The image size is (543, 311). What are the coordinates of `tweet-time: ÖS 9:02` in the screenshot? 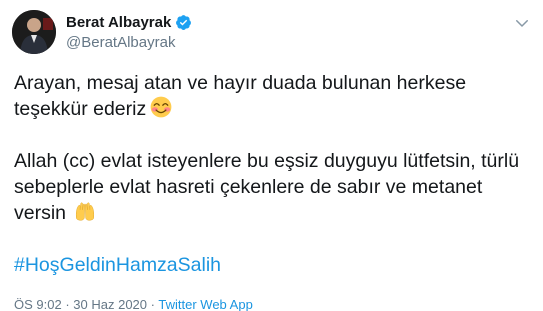 It's located at (38, 304).